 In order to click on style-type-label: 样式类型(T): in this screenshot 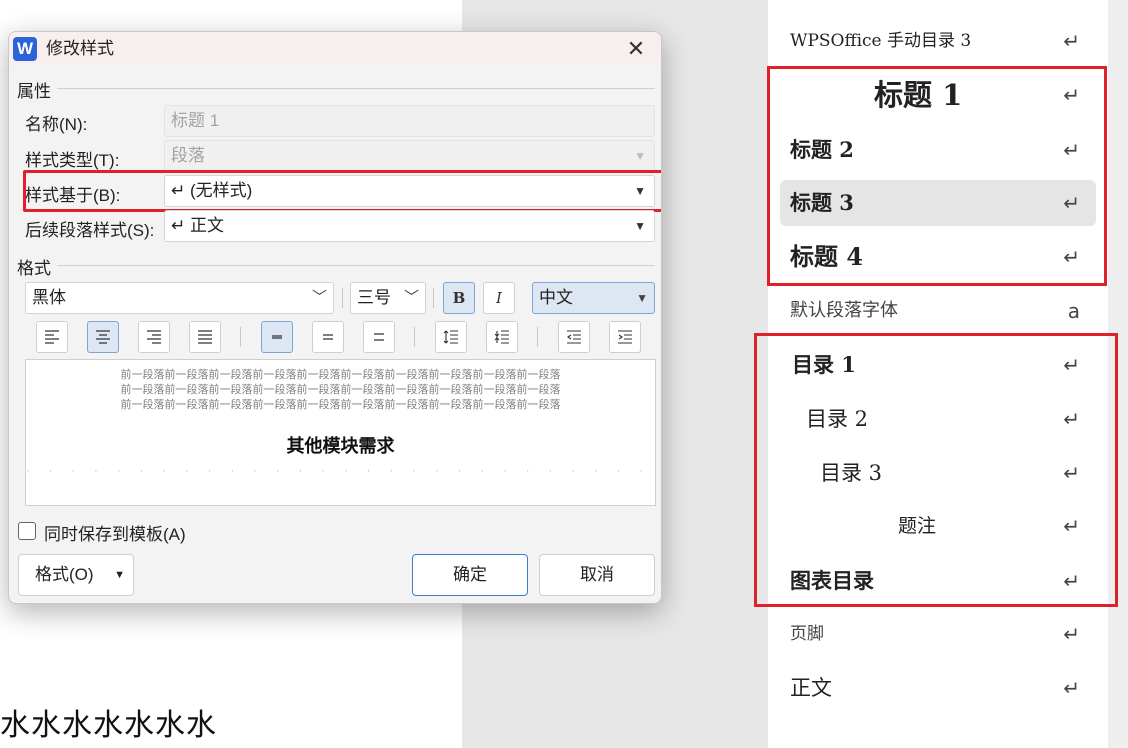, I will do `click(72, 160)`.